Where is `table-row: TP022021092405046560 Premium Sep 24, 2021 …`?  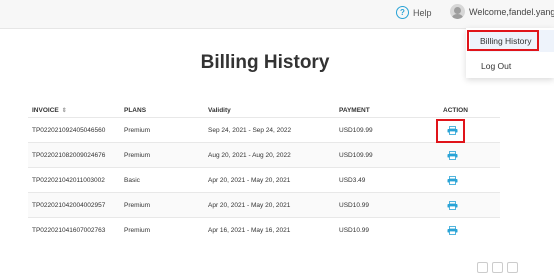 table-row: TP022021092405046560 Premium Sep 24, 2021 … is located at coordinates (264, 130).